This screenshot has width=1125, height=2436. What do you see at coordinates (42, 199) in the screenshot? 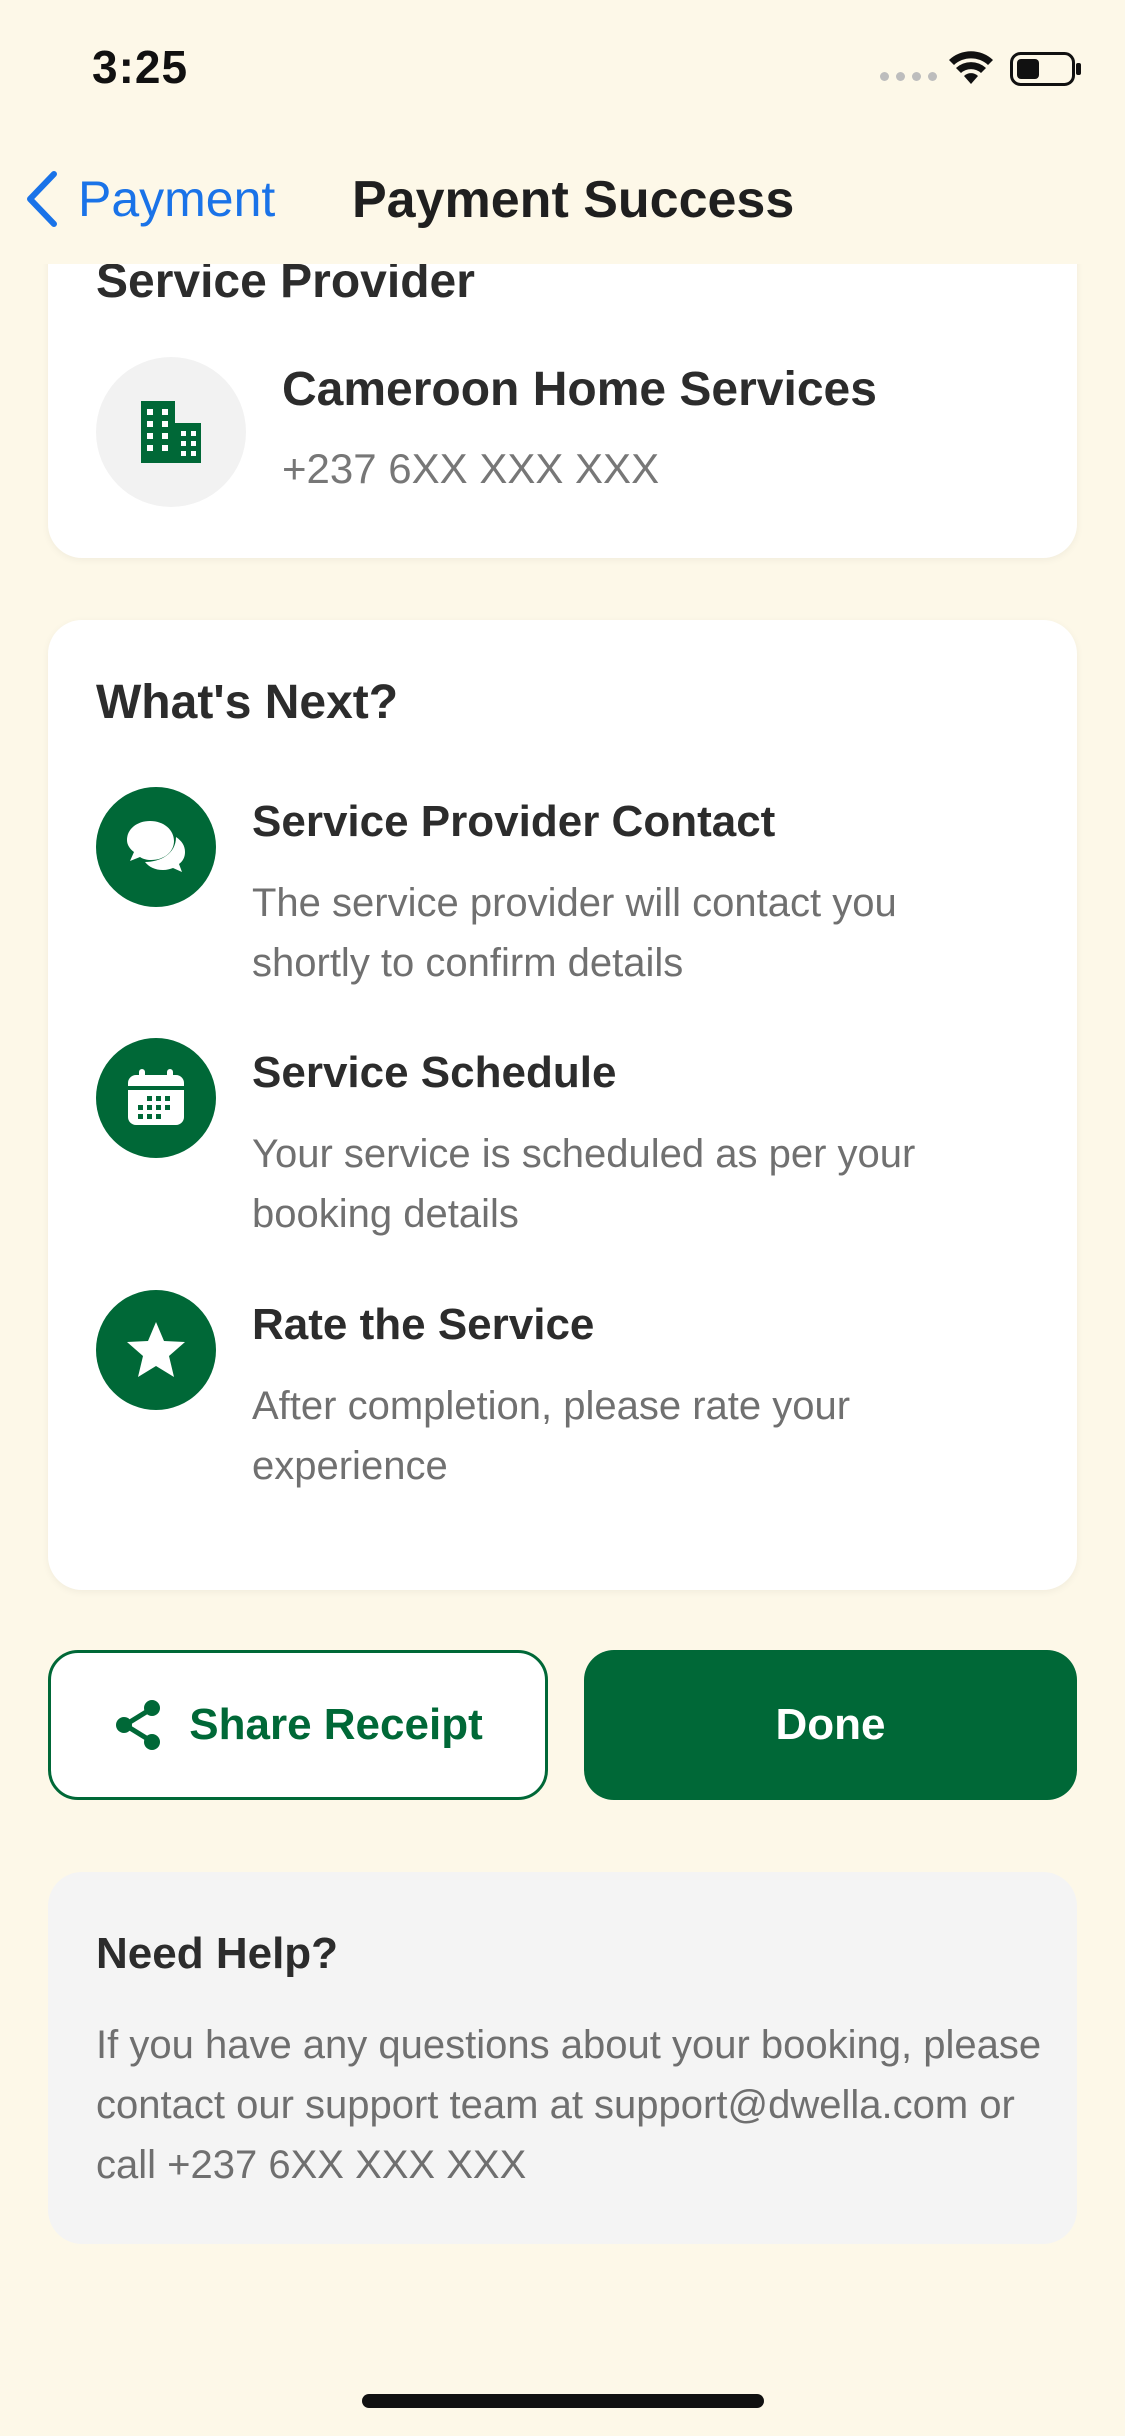
I see `chevron-left-icon` at bounding box center [42, 199].